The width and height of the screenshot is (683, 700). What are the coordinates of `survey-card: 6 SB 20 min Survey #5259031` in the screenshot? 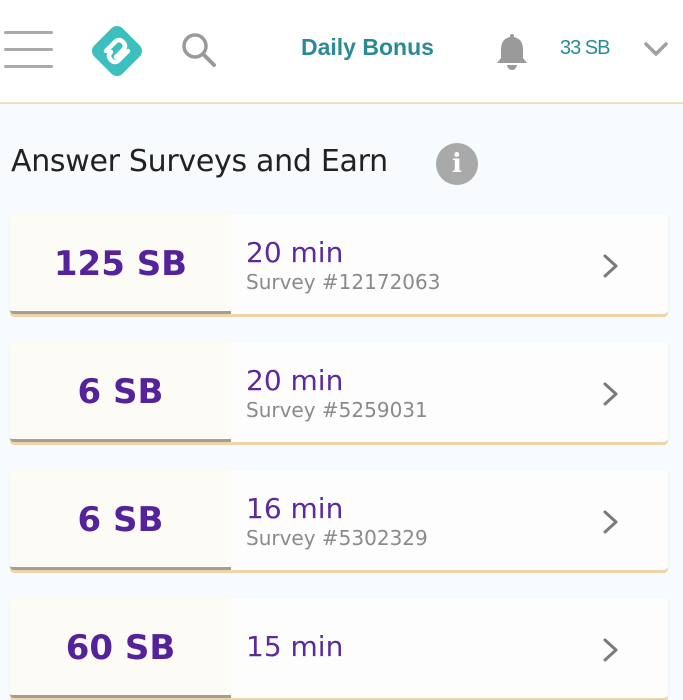 It's located at (339, 392).